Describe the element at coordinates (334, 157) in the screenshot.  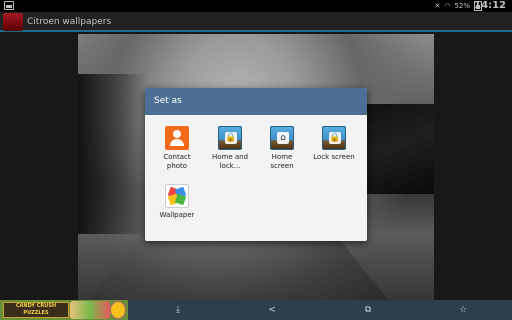
I see `option-label: Lock screen` at that location.